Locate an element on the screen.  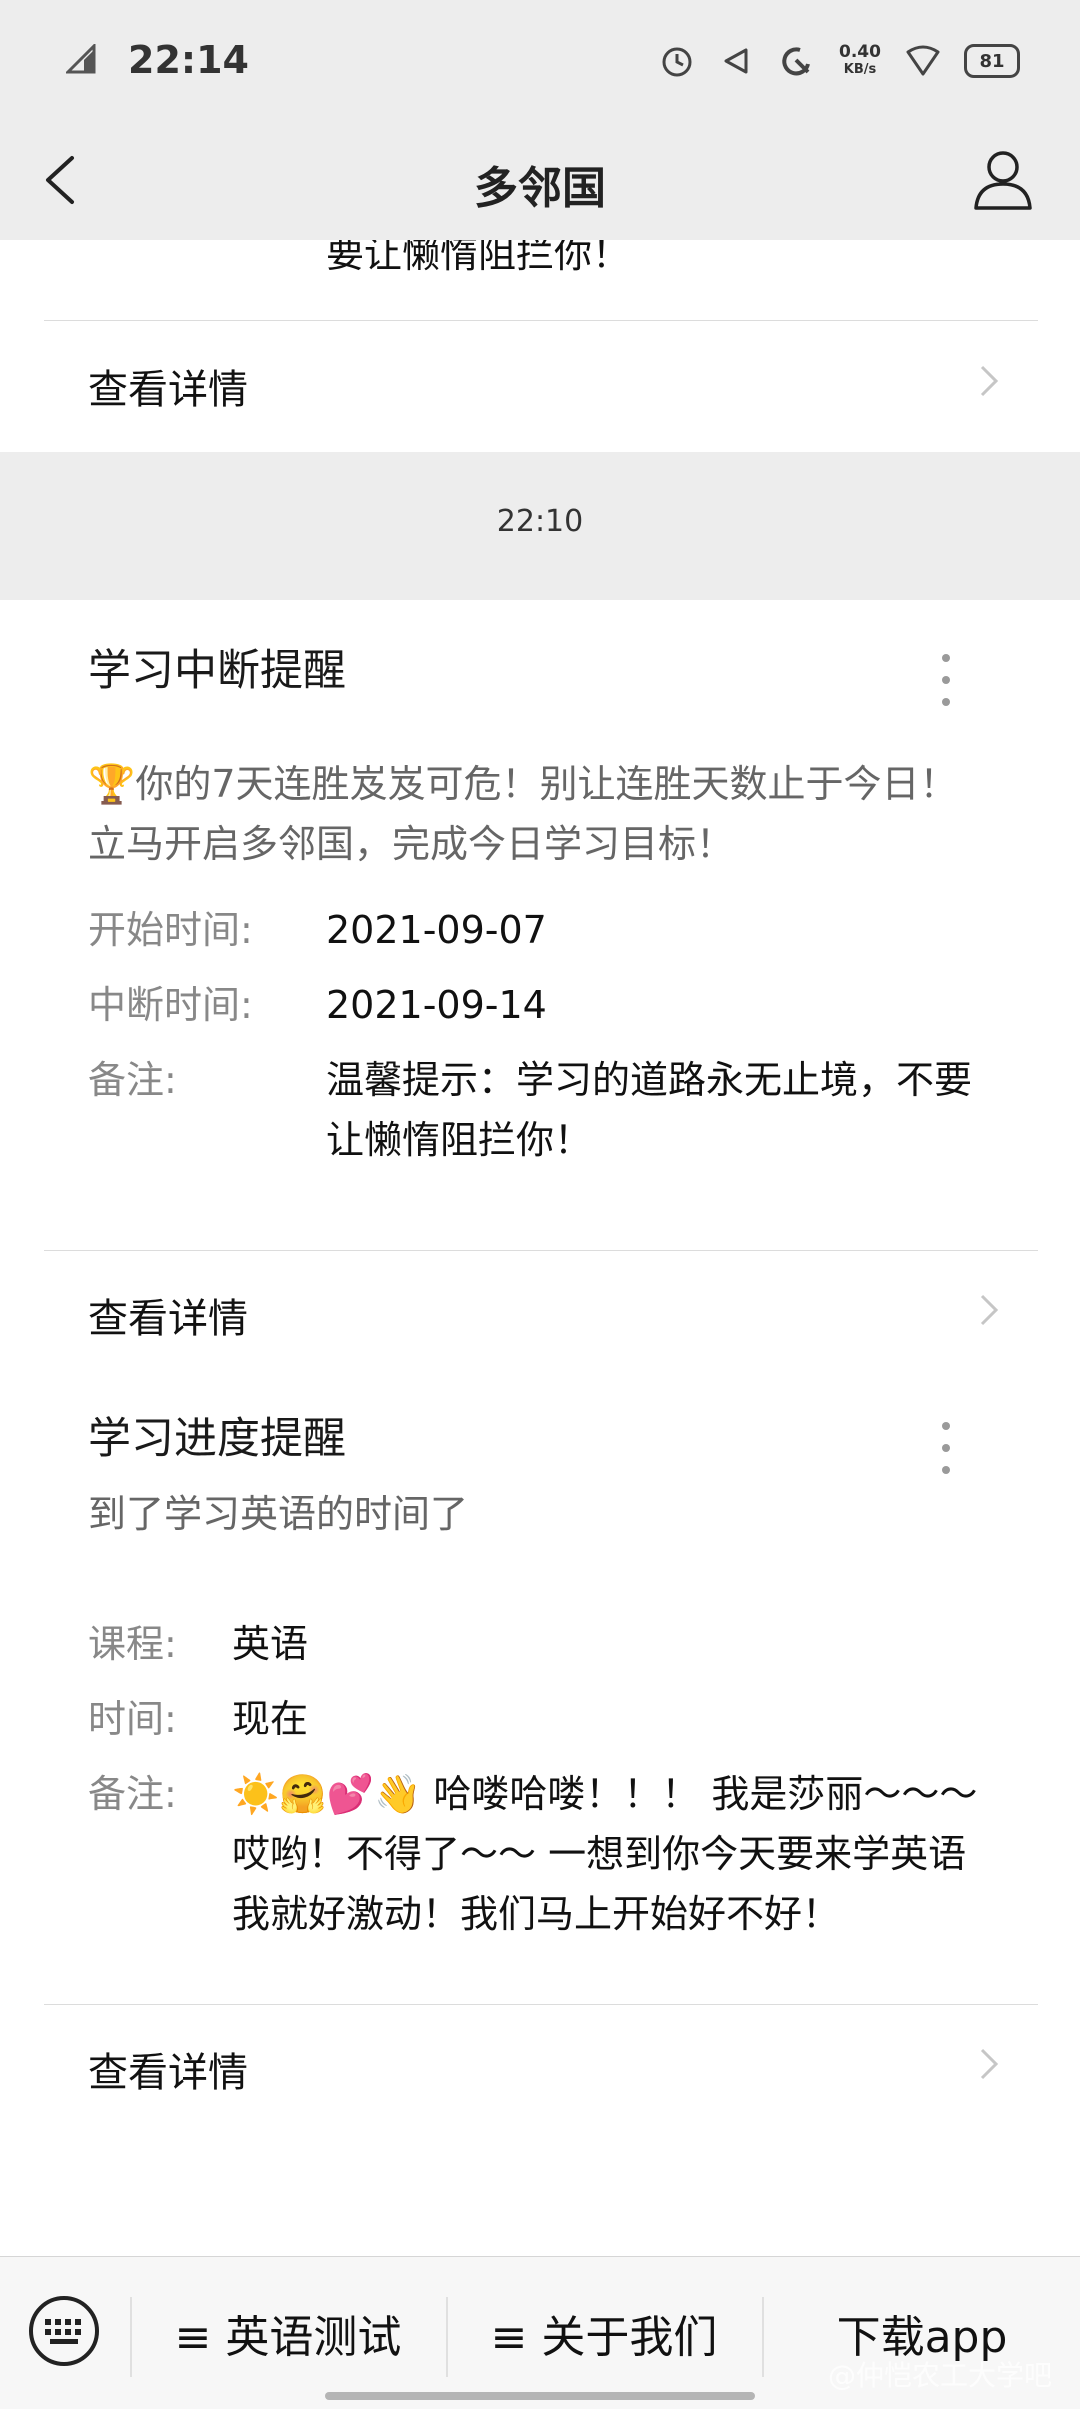
nav-bar: 多邻国 is located at coordinates (540, 182).